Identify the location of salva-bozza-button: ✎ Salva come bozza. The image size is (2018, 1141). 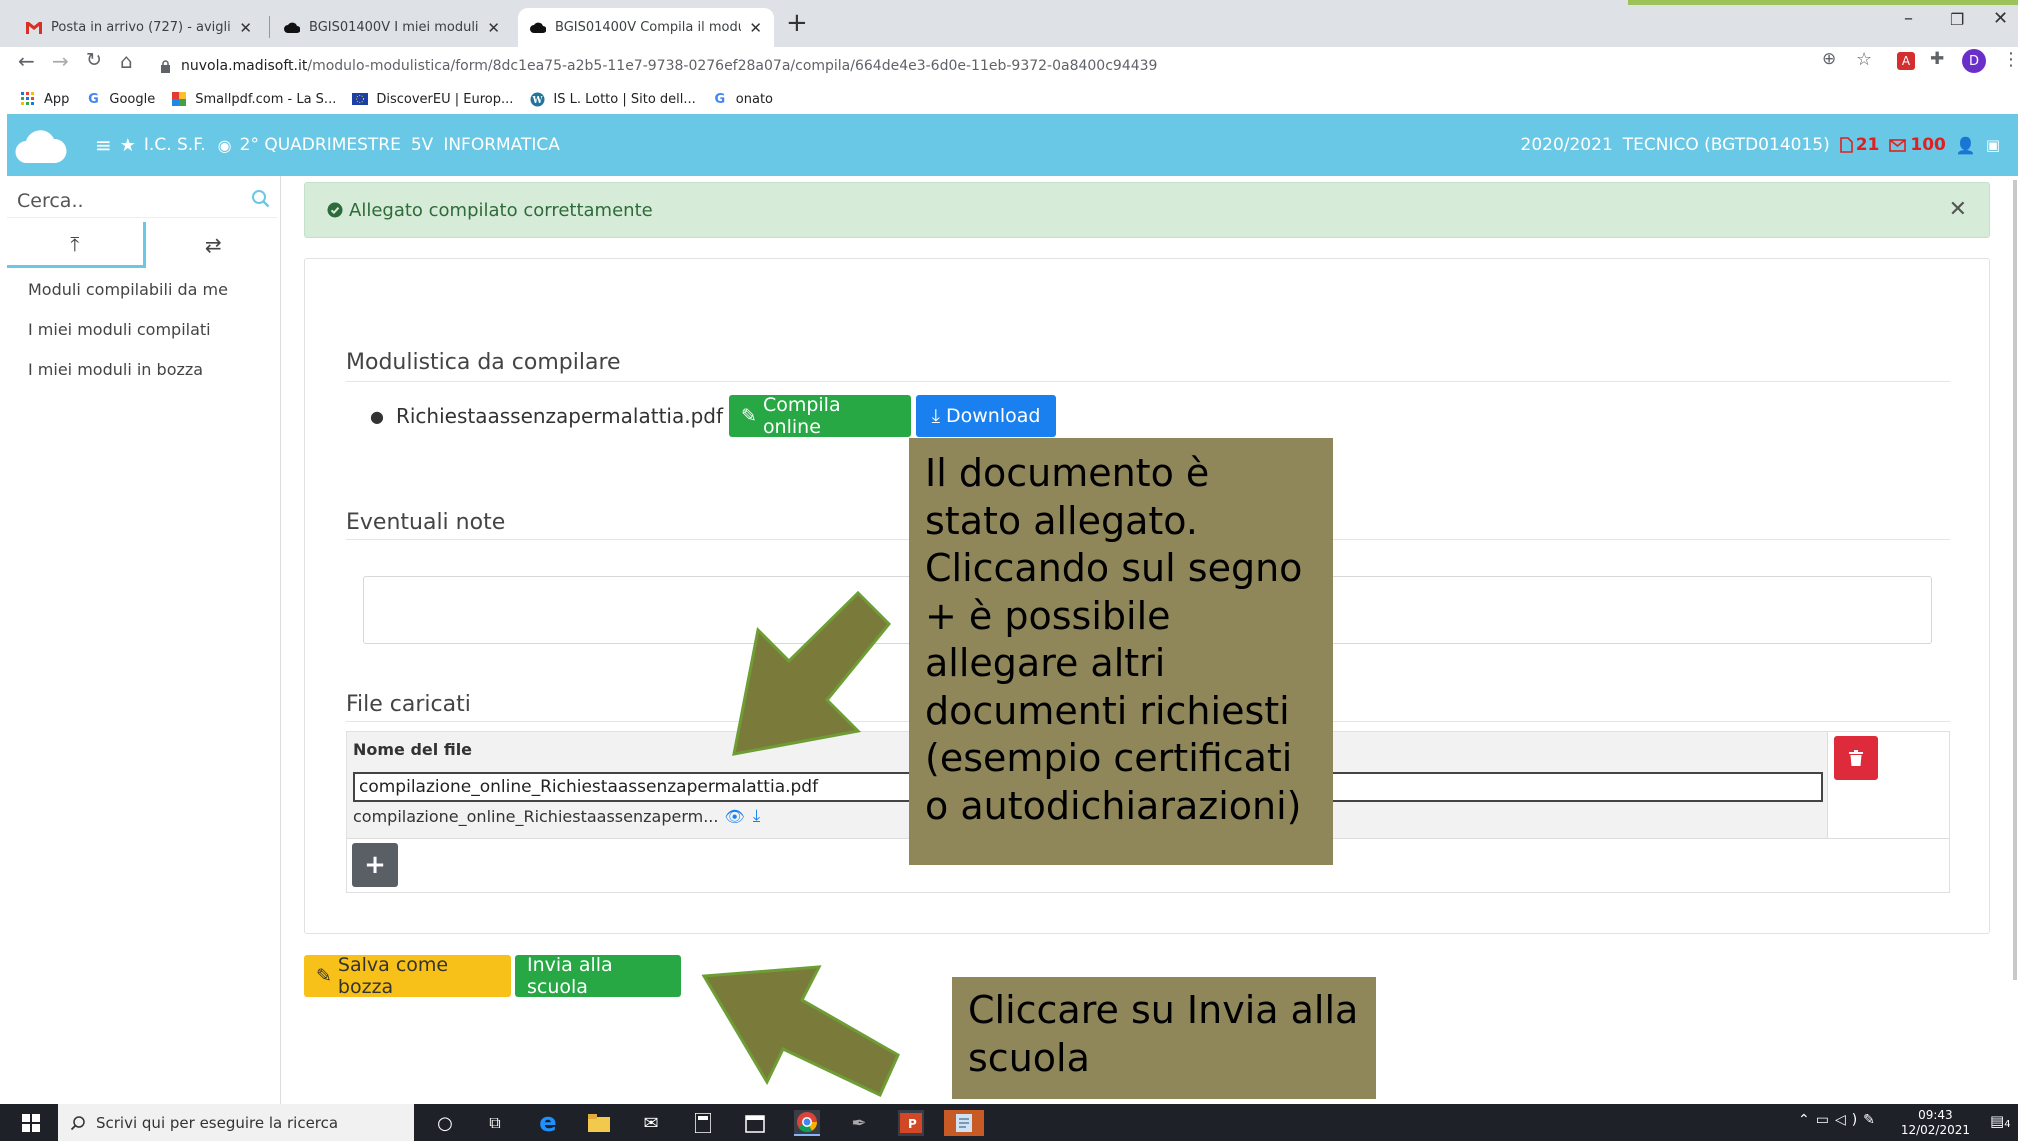
(407, 976).